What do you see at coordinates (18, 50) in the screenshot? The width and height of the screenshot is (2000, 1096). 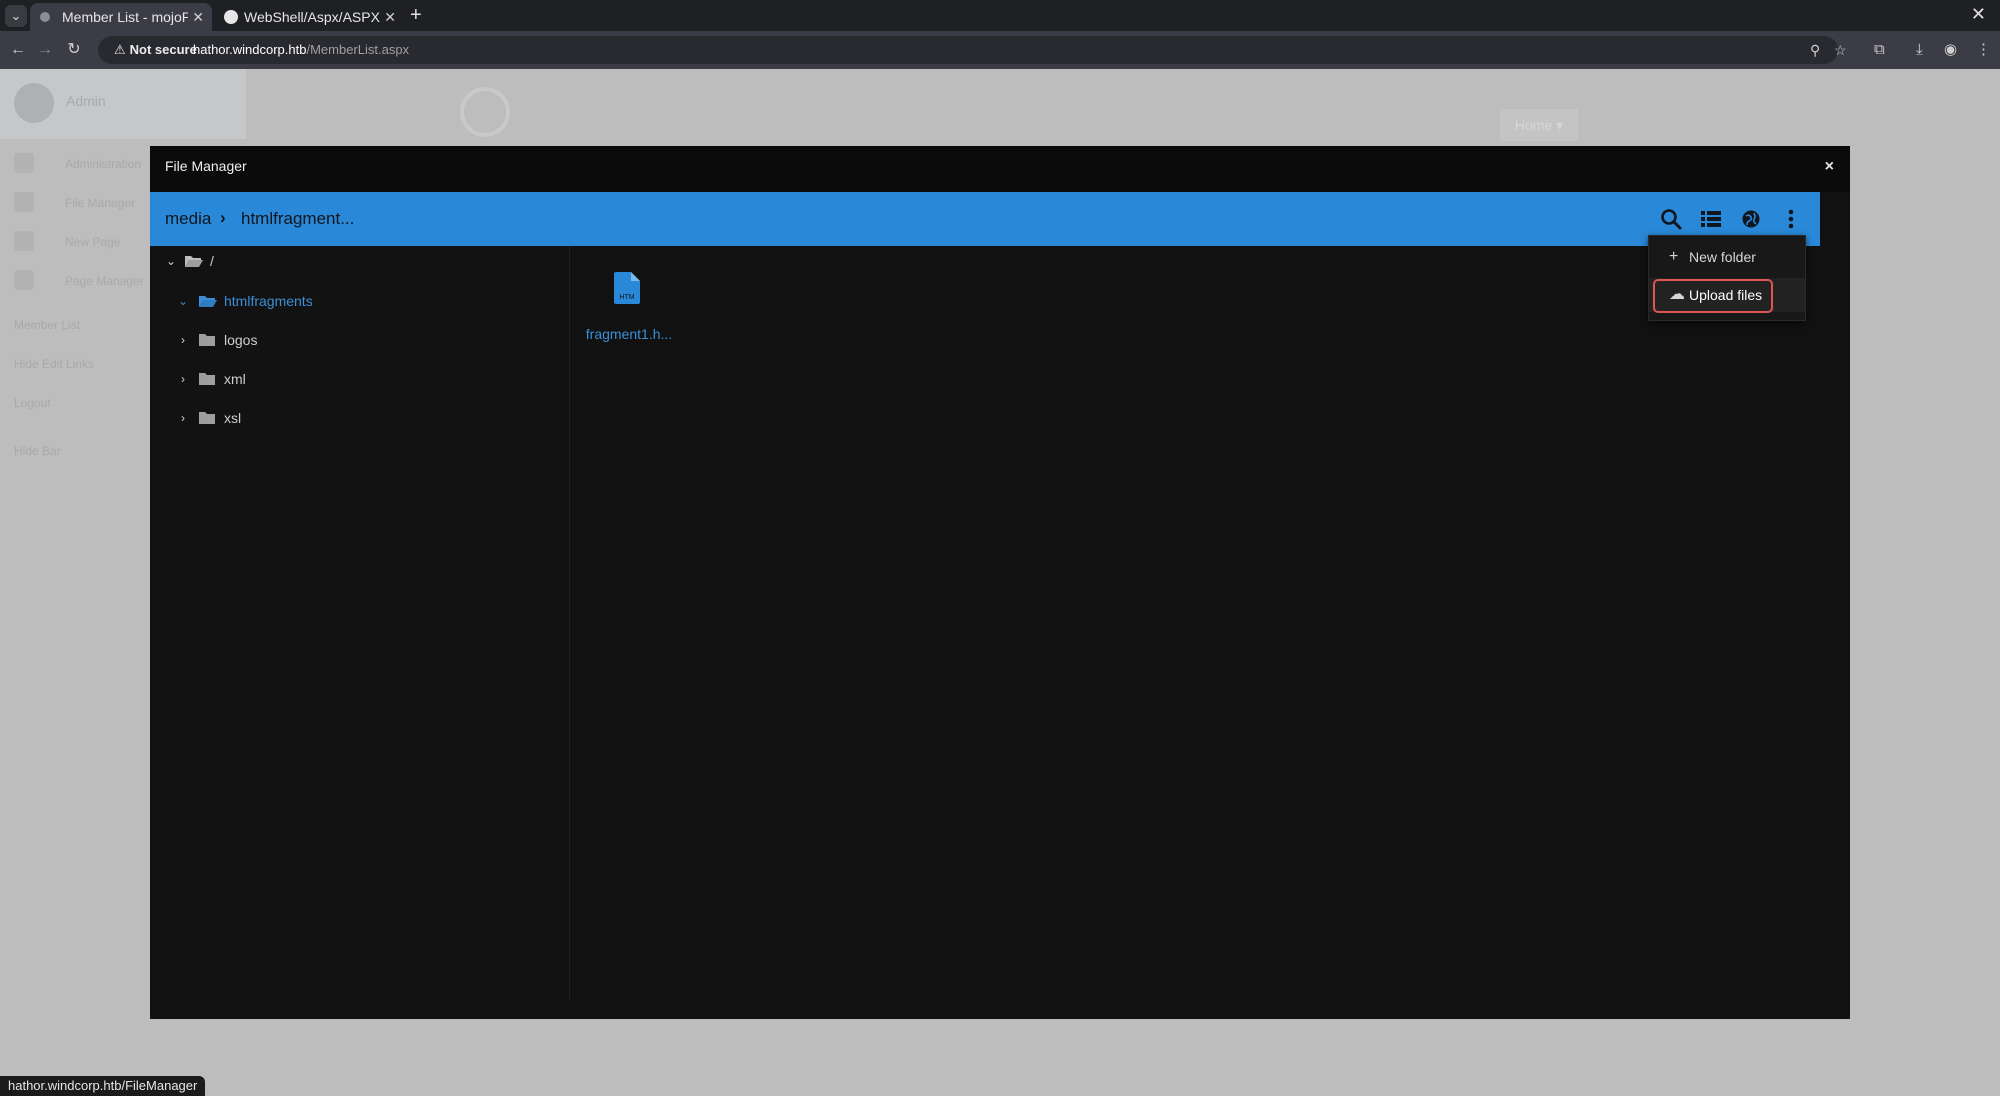 I see `back-icon: ←` at bounding box center [18, 50].